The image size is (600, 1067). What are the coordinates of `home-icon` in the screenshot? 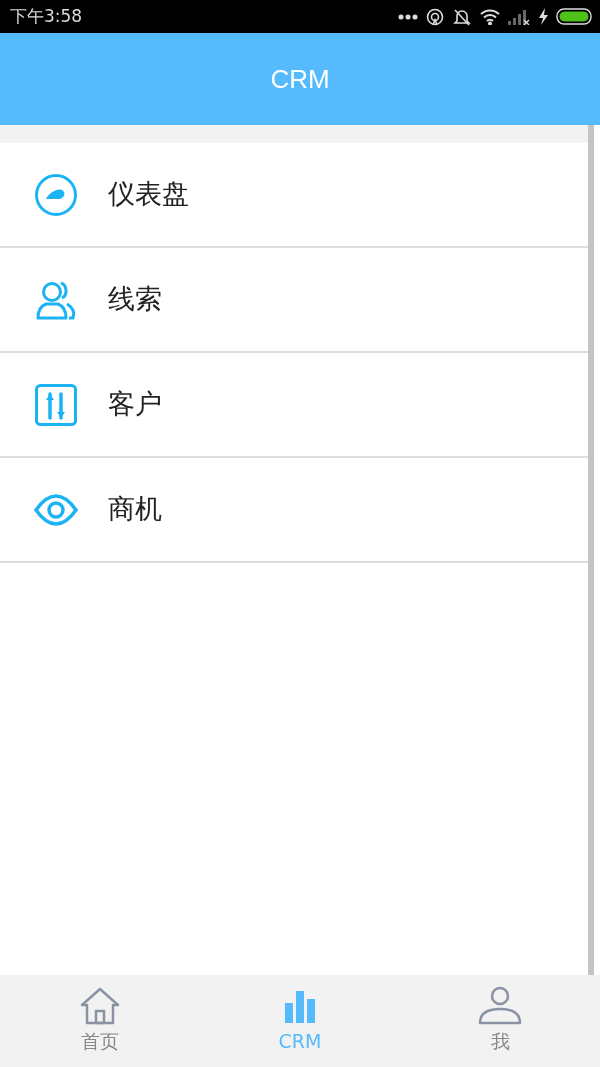 It's located at (100, 1005).